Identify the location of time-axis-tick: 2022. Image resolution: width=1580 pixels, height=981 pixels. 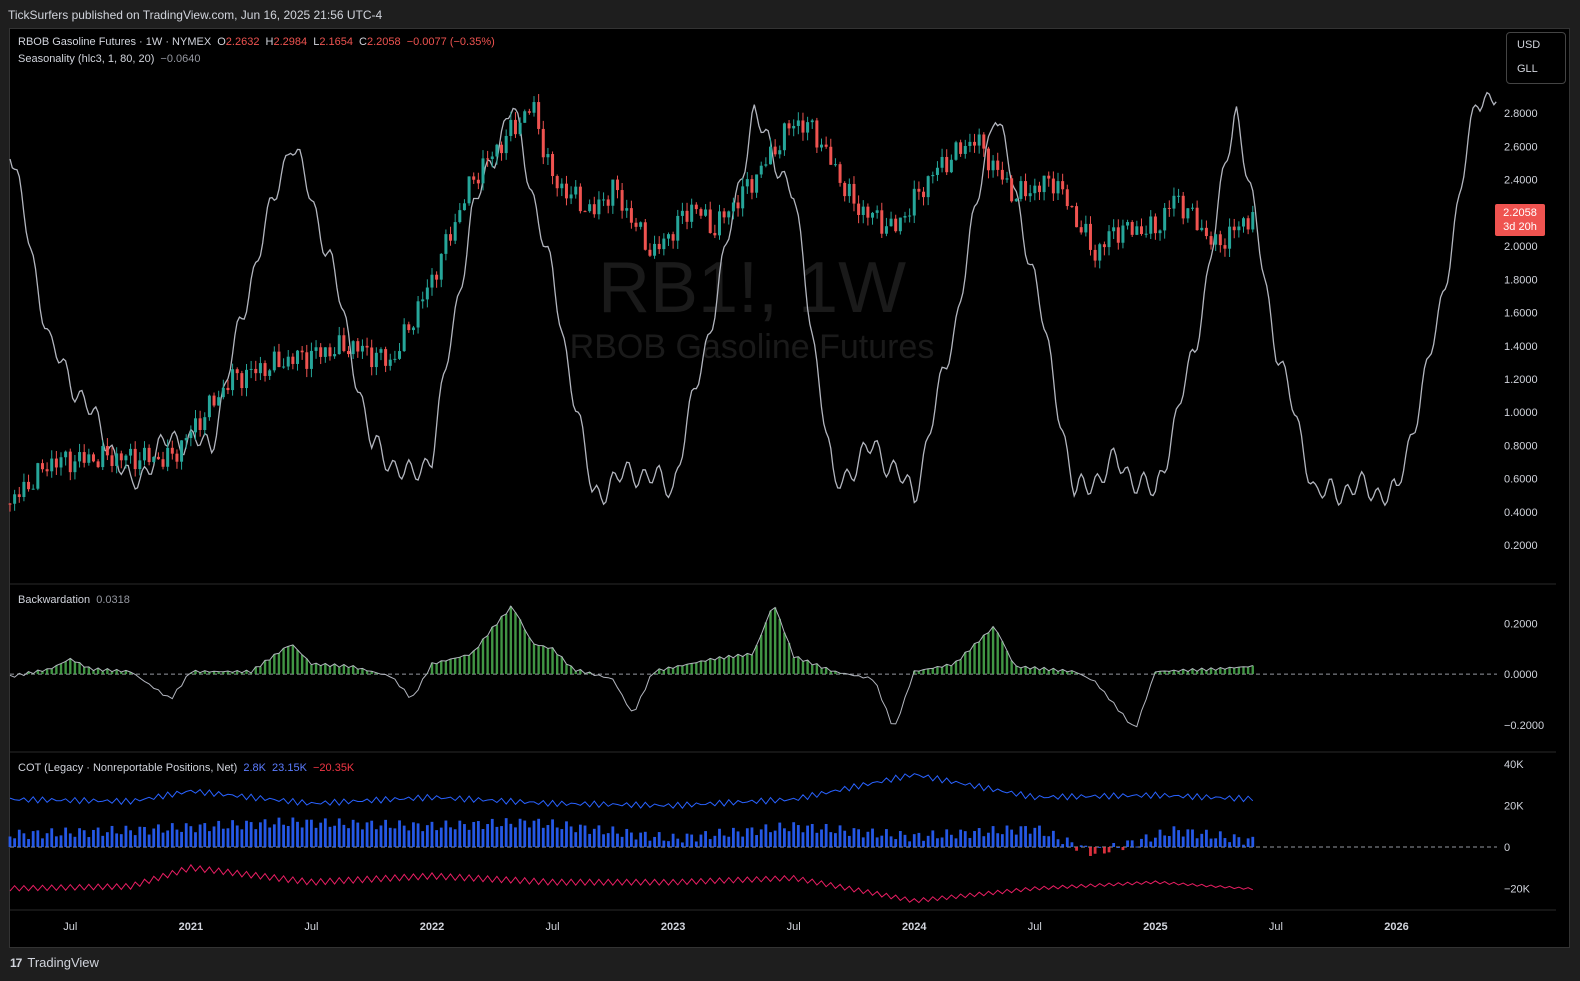
(432, 927).